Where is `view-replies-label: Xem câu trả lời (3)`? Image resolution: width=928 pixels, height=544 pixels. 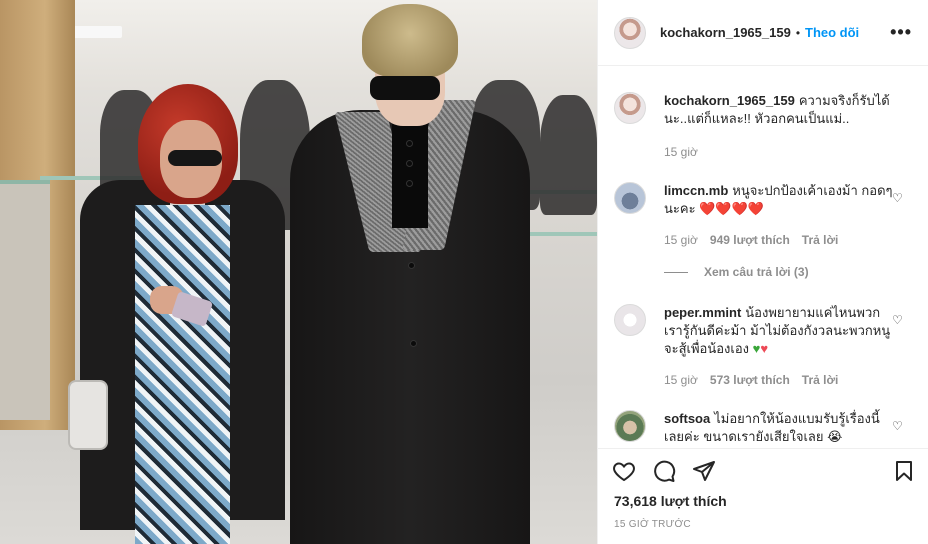 view-replies-label: Xem câu trả lời (3) is located at coordinates (756, 272).